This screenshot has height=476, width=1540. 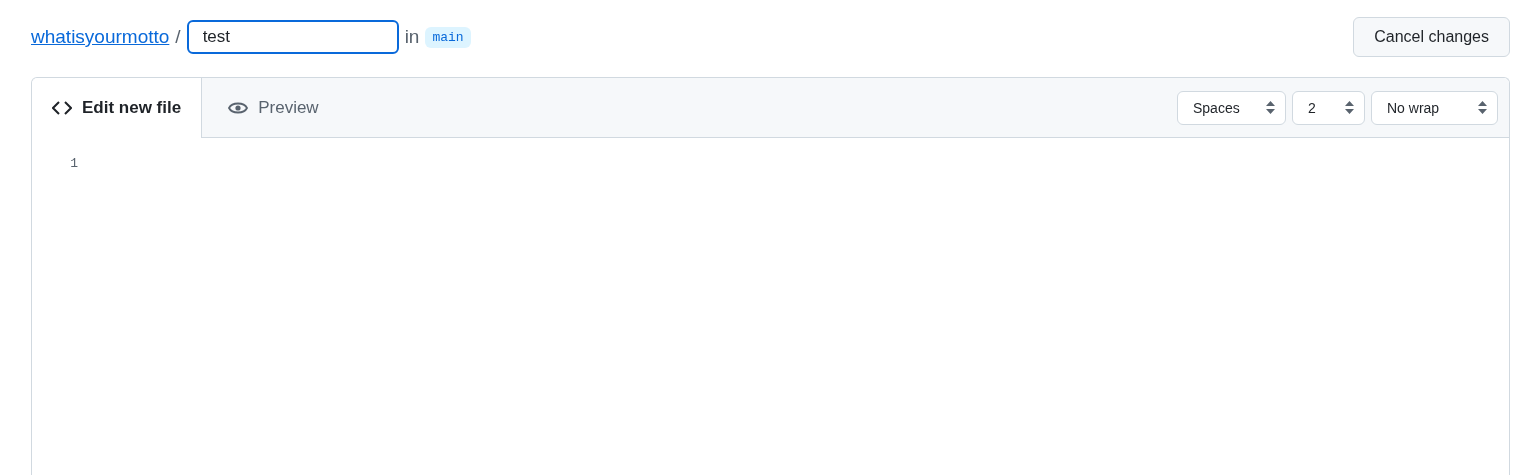 I want to click on option-select: 2, so click(x=1328, y=107).